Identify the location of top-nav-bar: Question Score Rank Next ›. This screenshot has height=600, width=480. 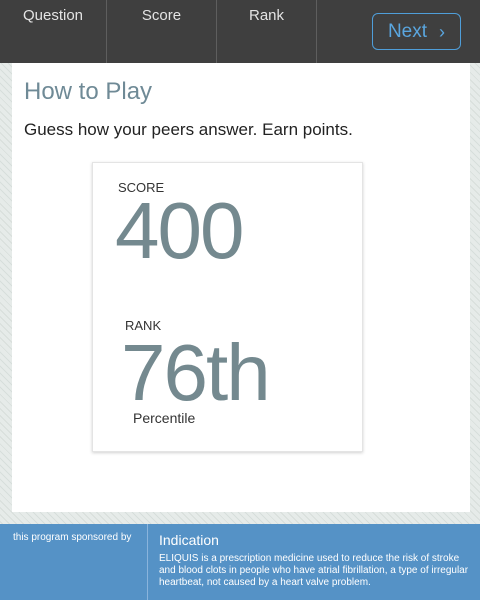
(240, 31).